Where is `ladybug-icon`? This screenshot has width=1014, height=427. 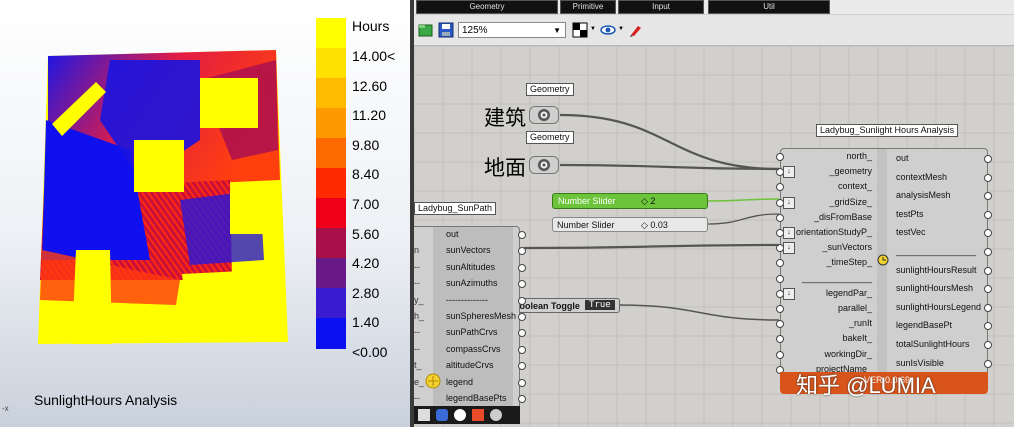
ladybug-icon is located at coordinates (496, 415).